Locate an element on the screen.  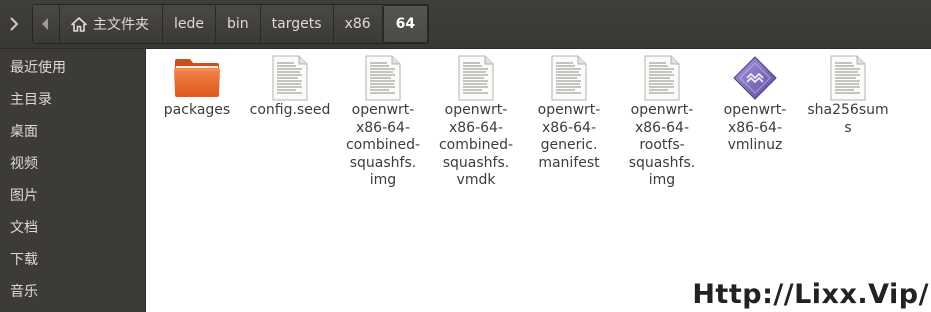
sidebar-item-label: 桌面 is located at coordinates (24, 132).